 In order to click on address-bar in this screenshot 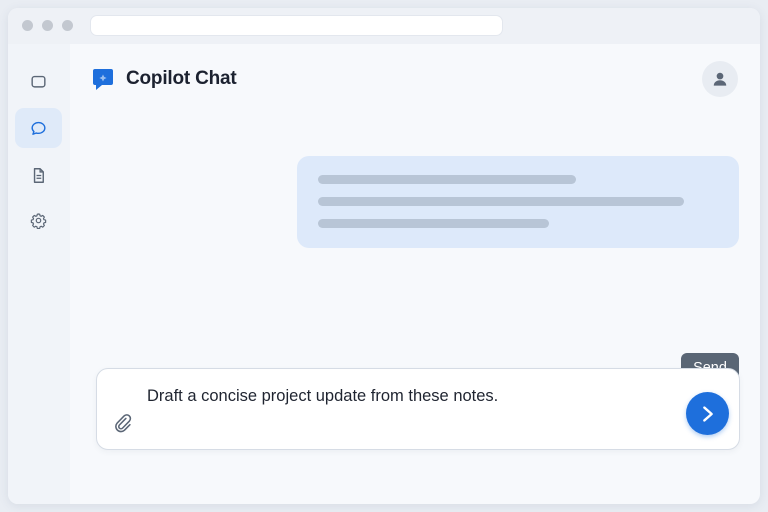, I will do `click(296, 25)`.